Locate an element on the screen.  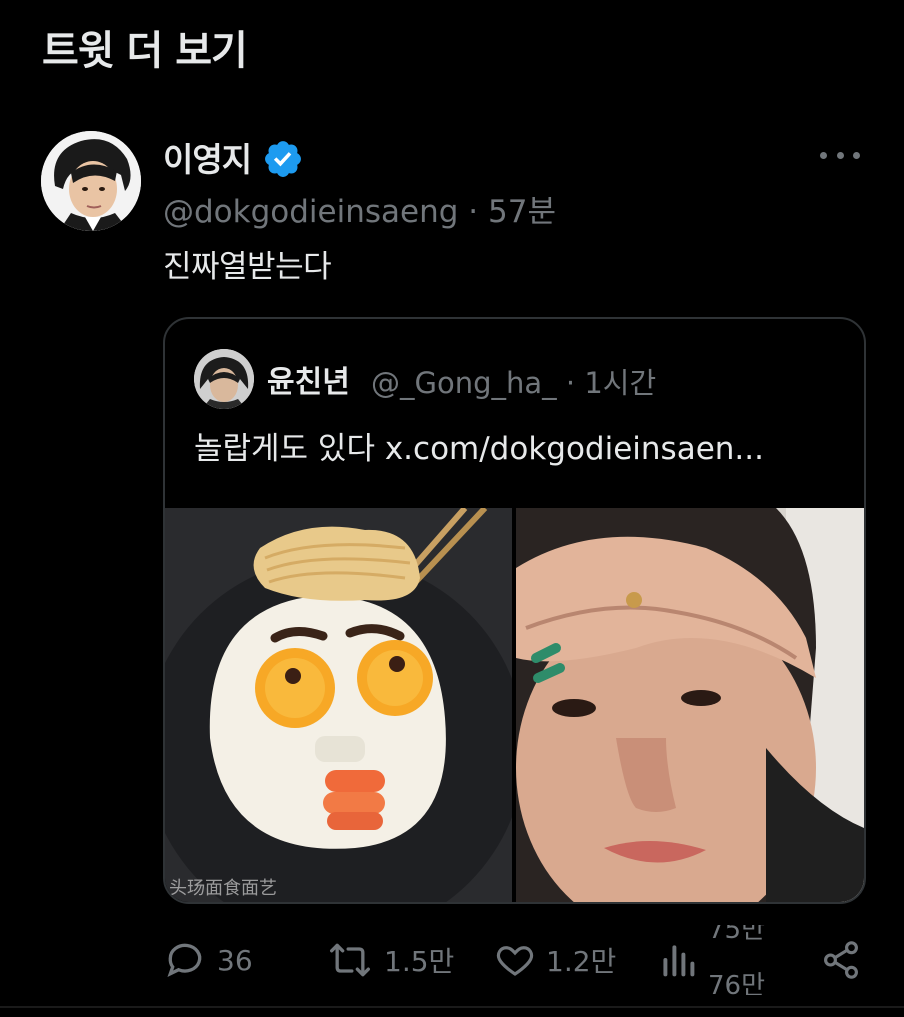
reply-icon is located at coordinates (184, 960).